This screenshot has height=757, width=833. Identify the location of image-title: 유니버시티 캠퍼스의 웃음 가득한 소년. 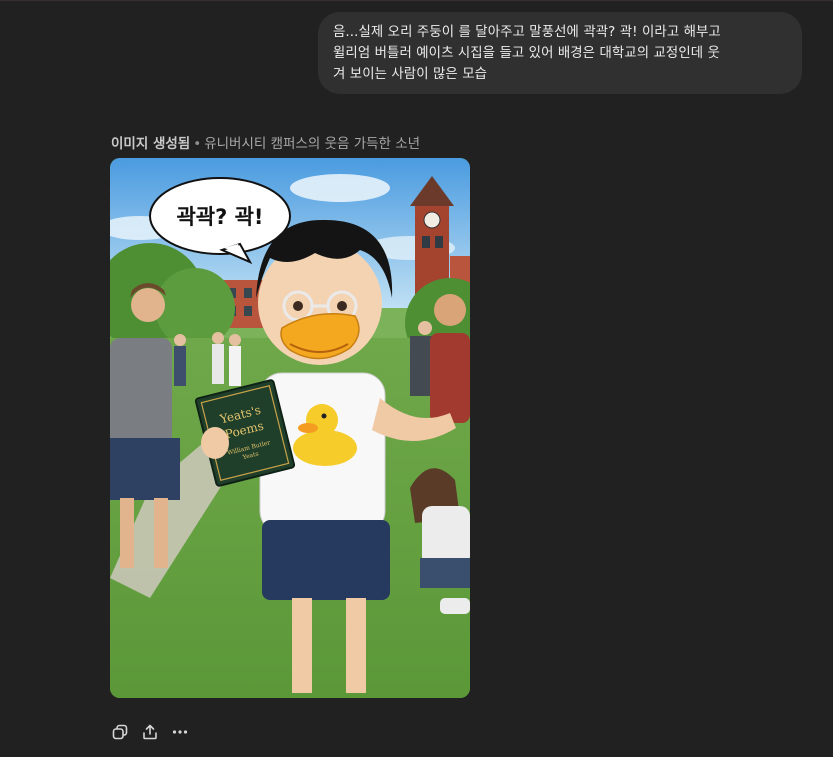
(312, 144).